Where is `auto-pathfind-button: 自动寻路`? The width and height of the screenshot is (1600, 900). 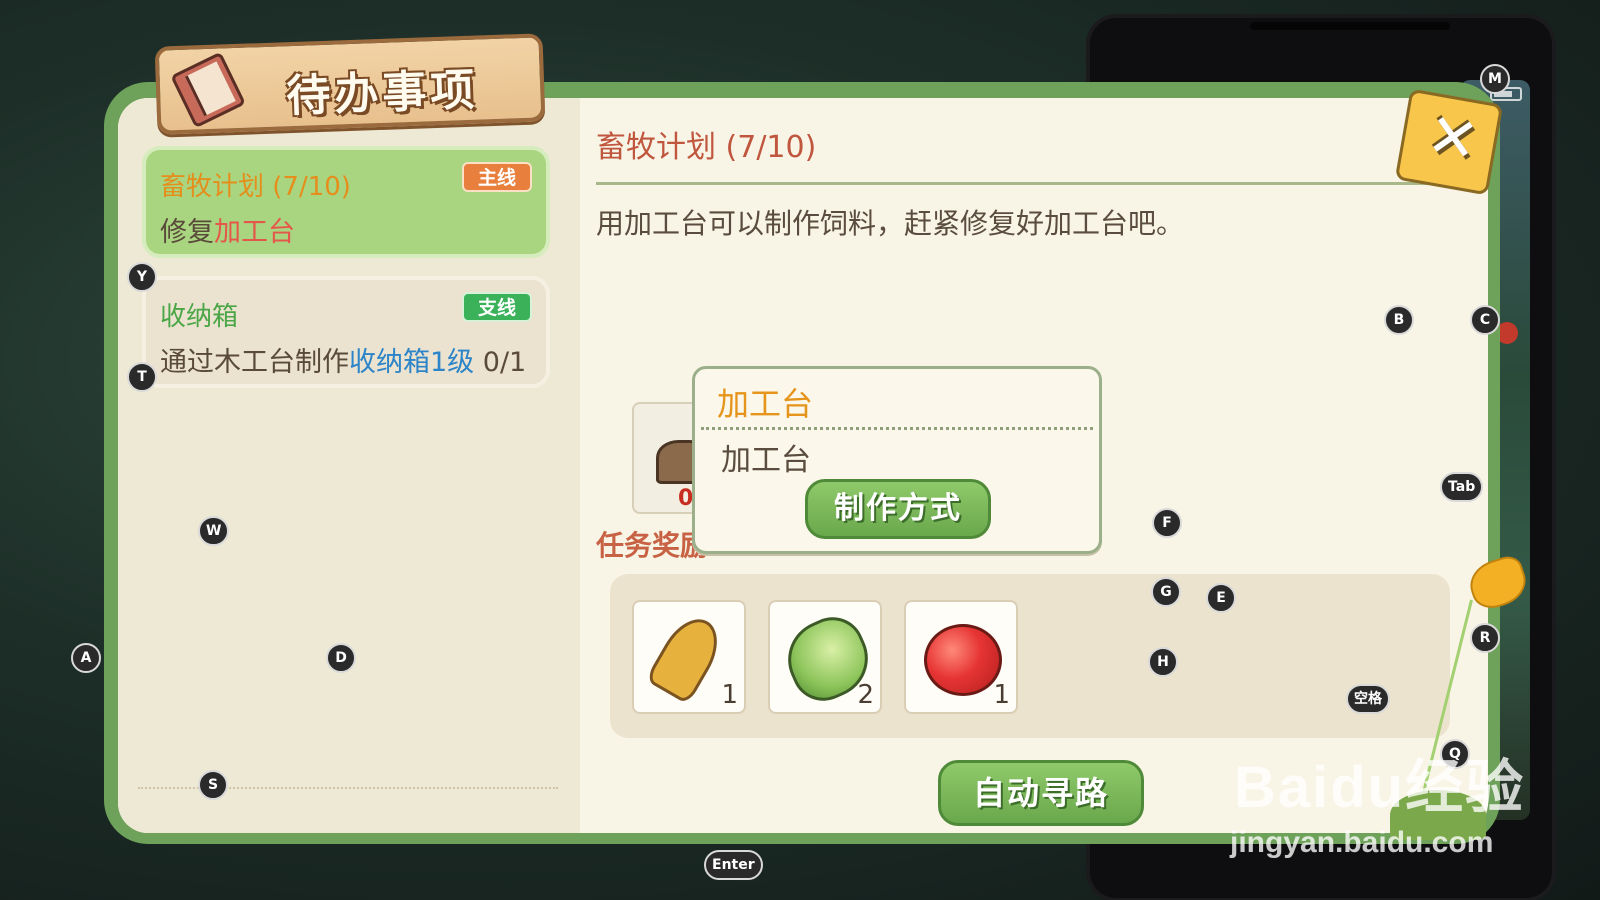 auto-pathfind-button: 自动寻路 is located at coordinates (1041, 793).